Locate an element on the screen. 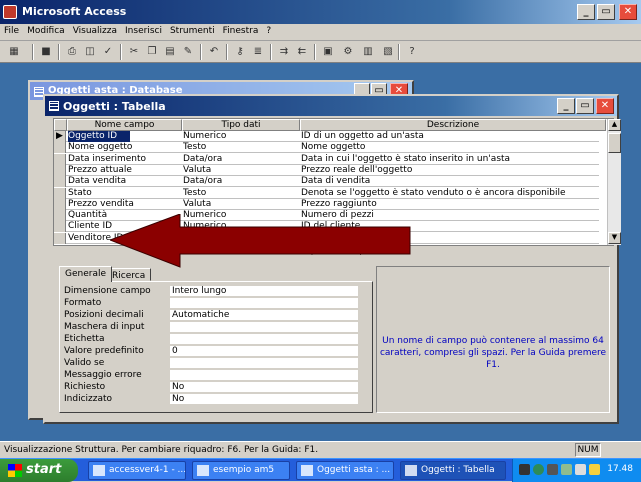  description-cell: Data di vendita is located at coordinates (453, 181).